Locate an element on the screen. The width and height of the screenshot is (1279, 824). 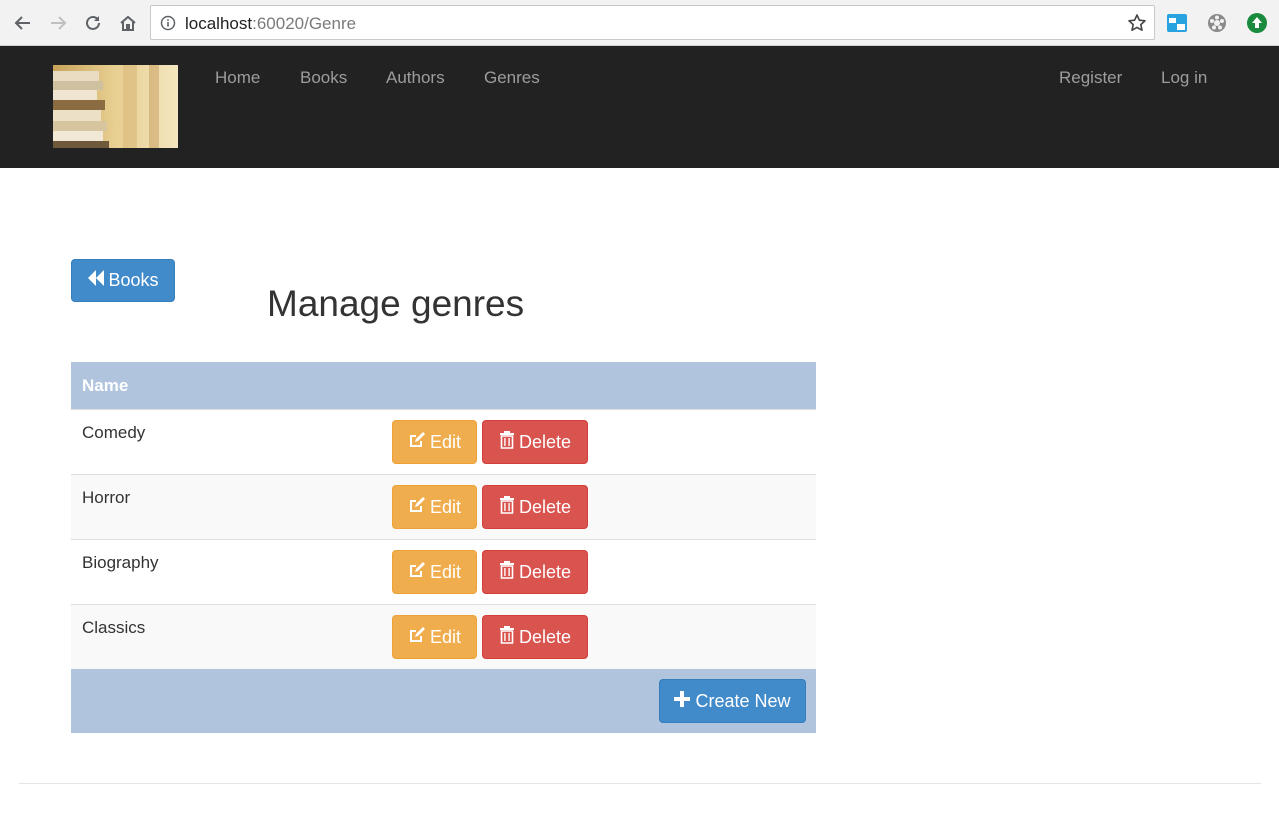
nav-register: Register is located at coordinates (1090, 78).